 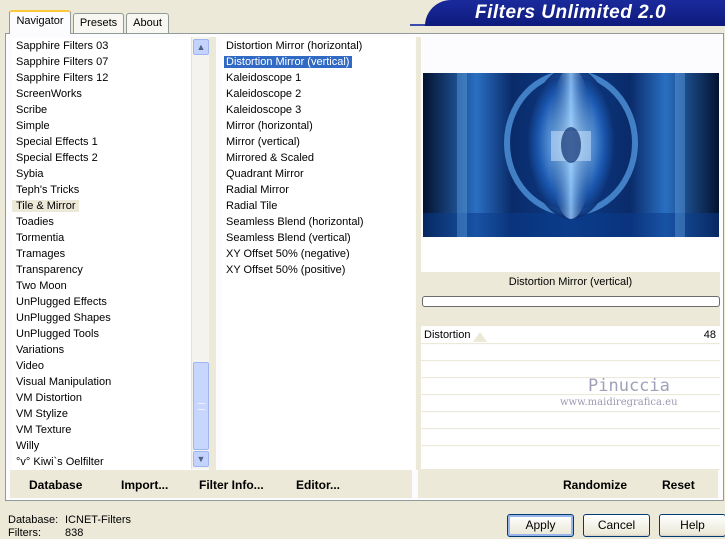 I want to click on preview-spacer, so click(x=570, y=255).